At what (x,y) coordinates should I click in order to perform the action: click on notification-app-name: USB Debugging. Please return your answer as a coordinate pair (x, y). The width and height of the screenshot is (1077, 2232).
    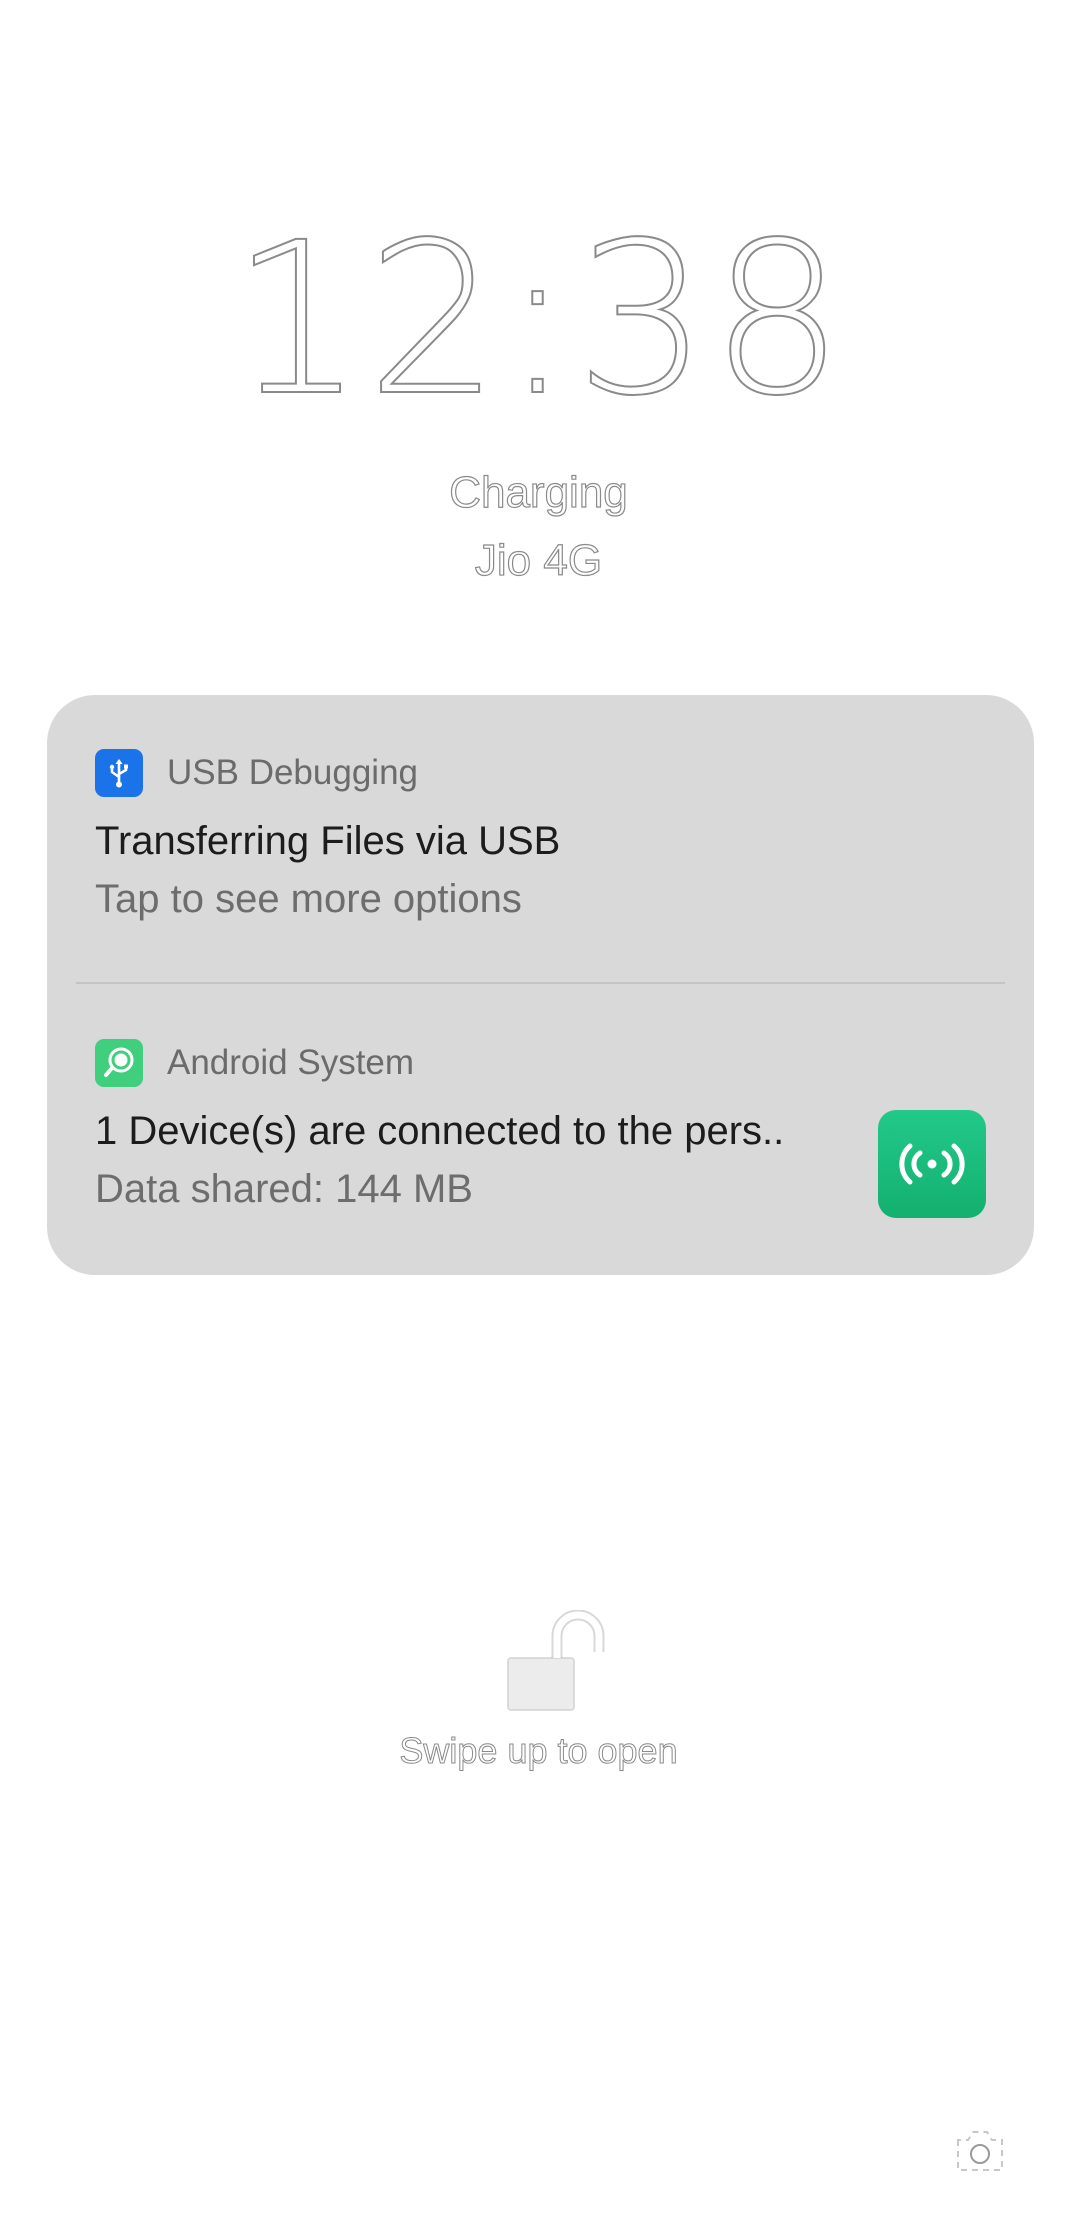
    Looking at the image, I should click on (292, 772).